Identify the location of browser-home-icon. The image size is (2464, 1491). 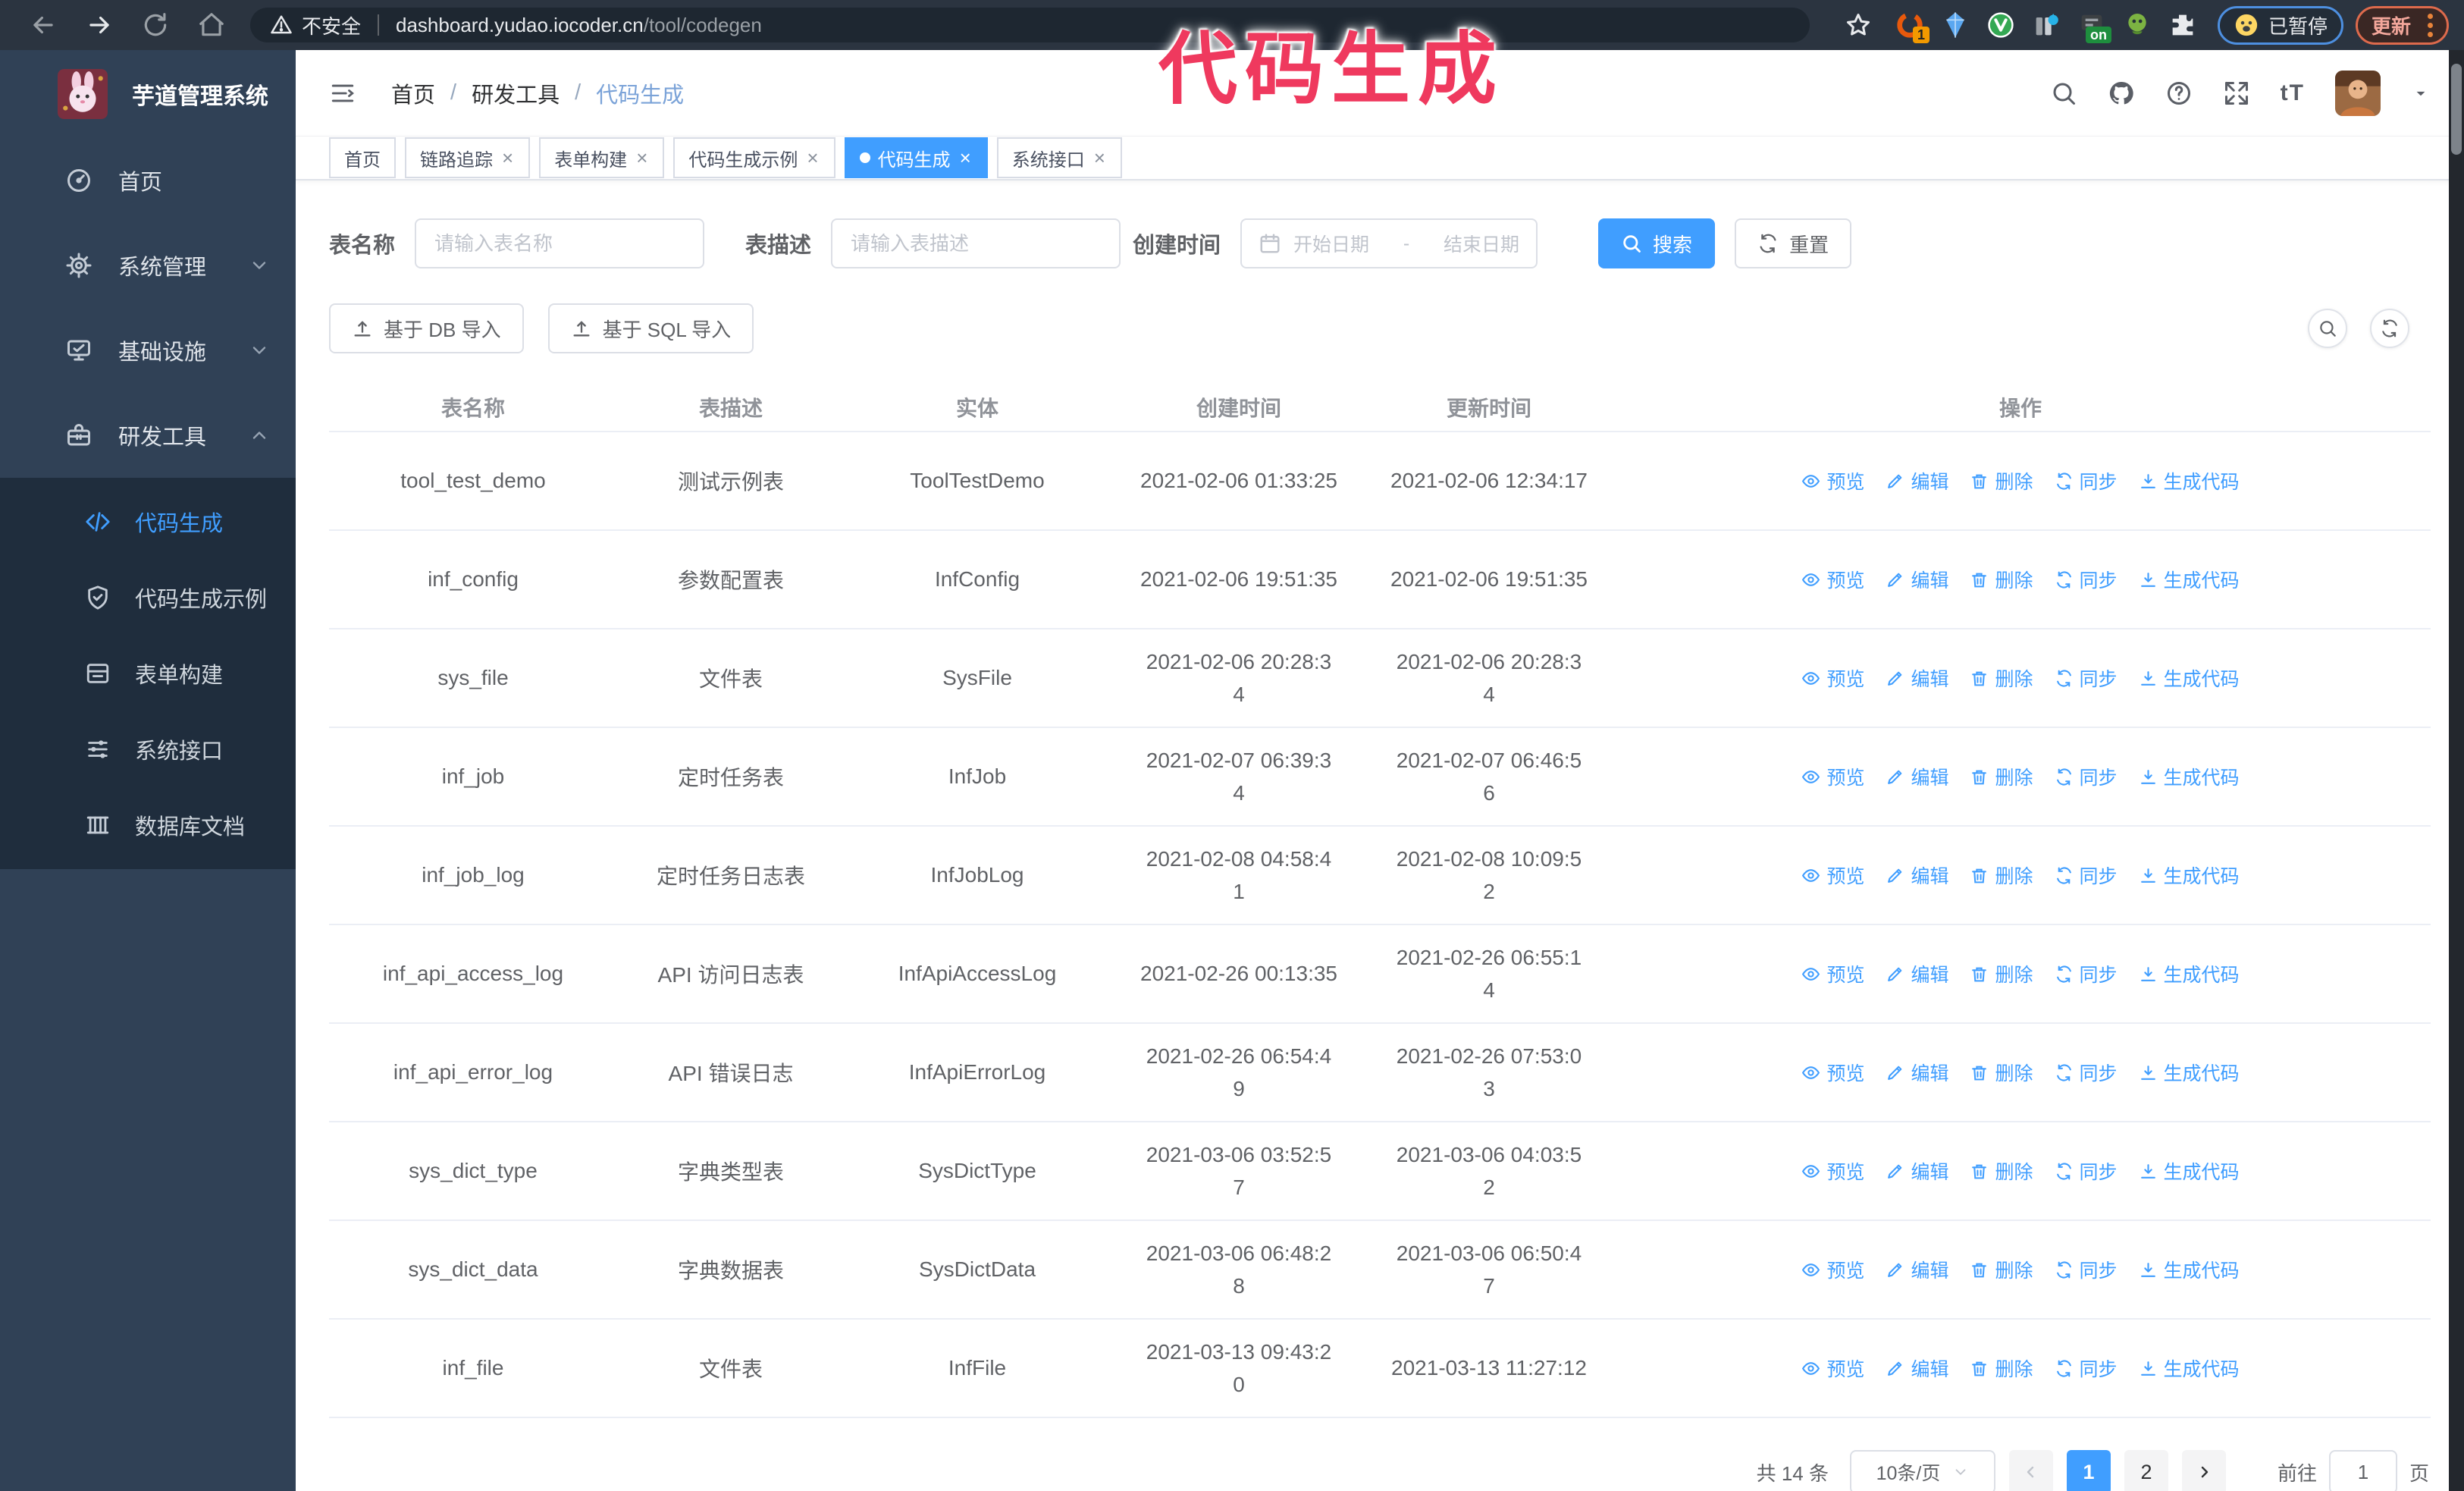
(212, 25).